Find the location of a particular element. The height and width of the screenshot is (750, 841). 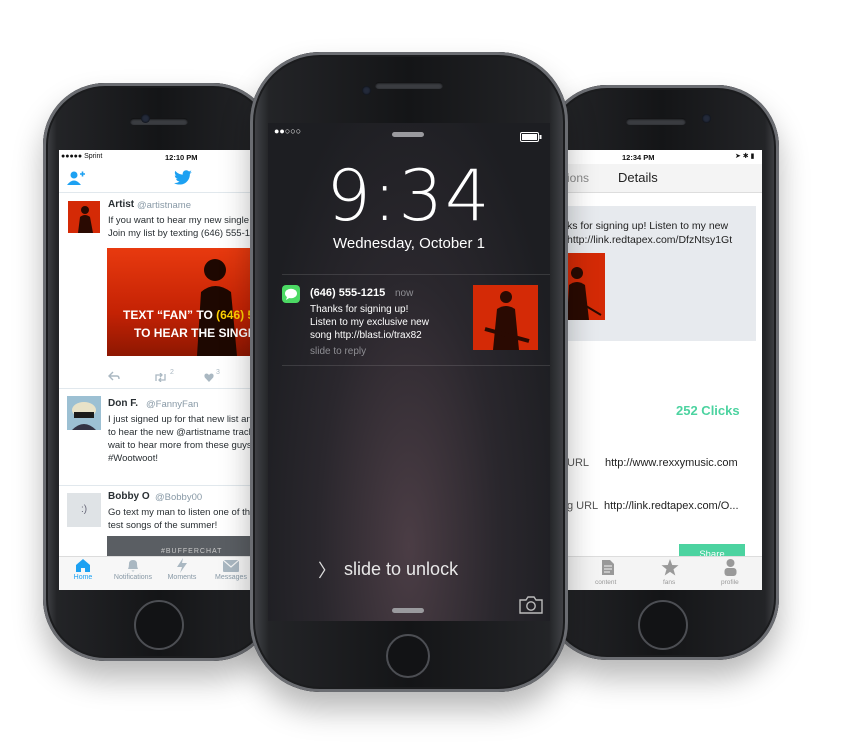

tab-label: Home is located at coordinates (83, 577).